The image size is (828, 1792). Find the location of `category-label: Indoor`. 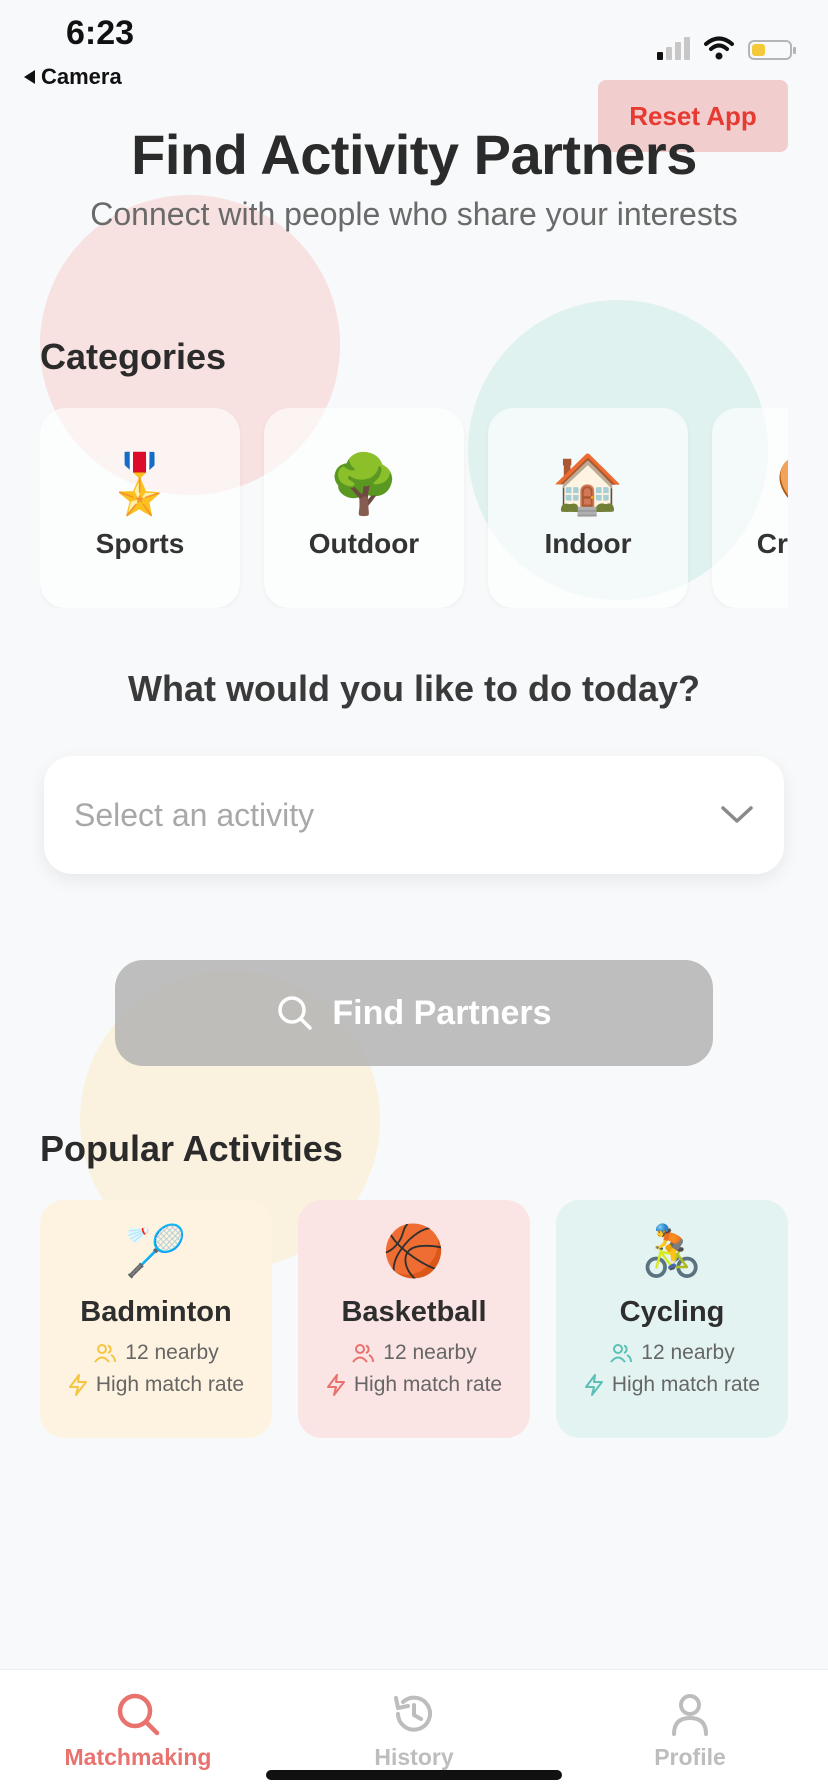

category-label: Indoor is located at coordinates (588, 543).